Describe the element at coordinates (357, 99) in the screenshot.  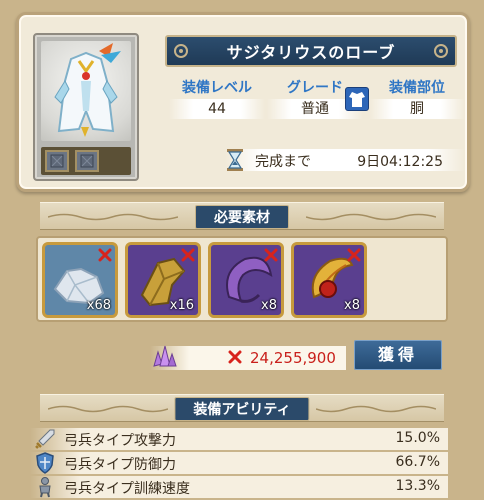
I see `body-slot-icon` at that location.